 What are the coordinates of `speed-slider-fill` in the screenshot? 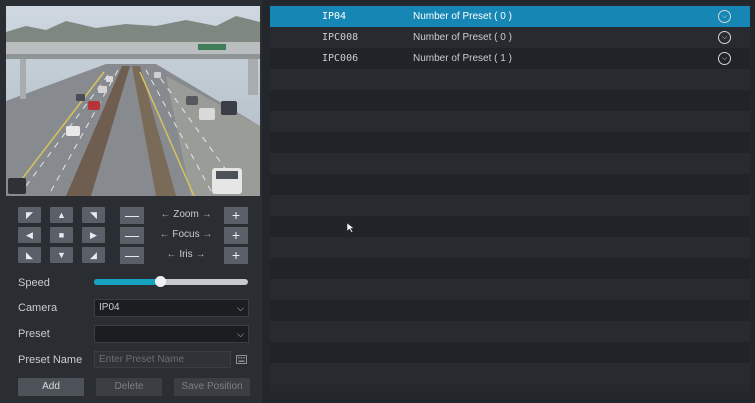 It's located at (127, 282).